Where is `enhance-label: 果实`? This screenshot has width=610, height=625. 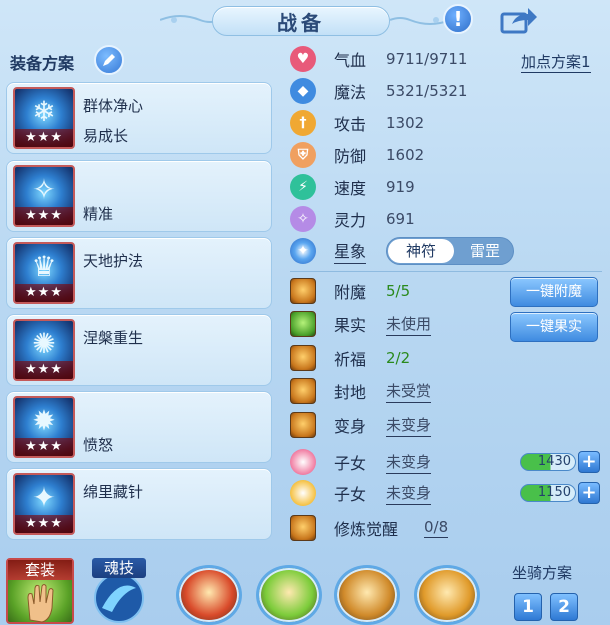
enhance-label: 果实 is located at coordinates (350, 325).